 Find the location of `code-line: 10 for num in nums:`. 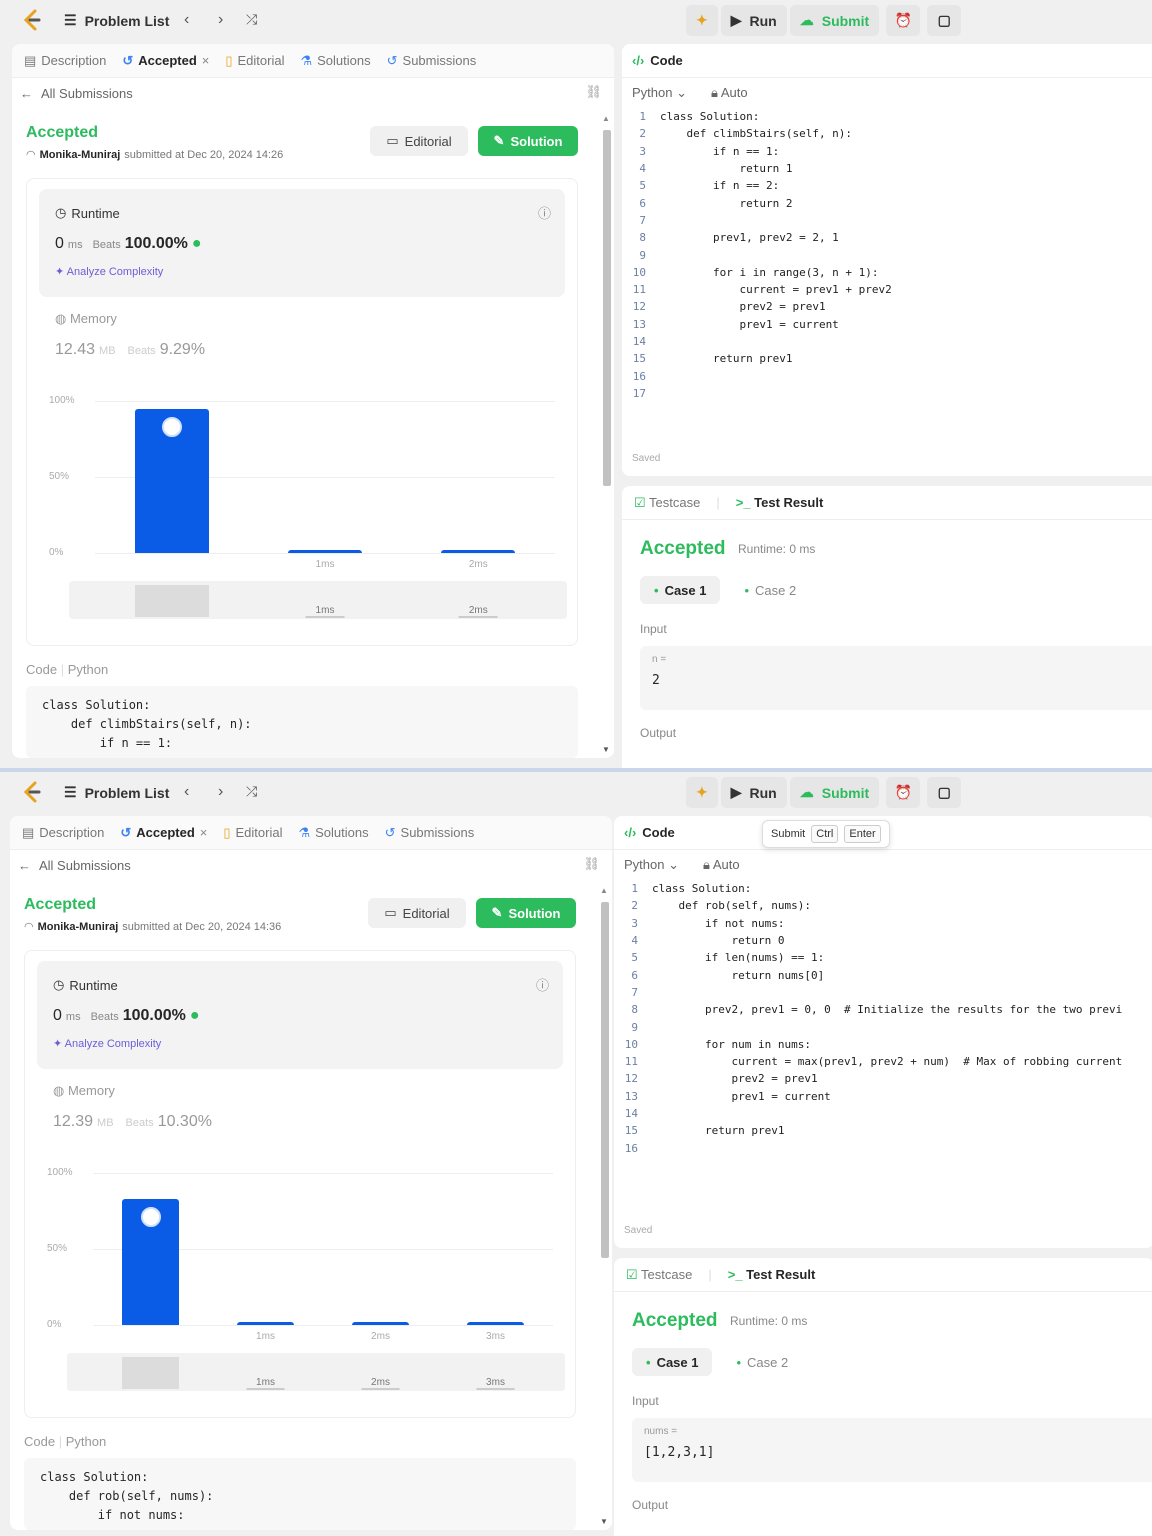

code-line: 10 for num in nums: is located at coordinates (883, 1044).